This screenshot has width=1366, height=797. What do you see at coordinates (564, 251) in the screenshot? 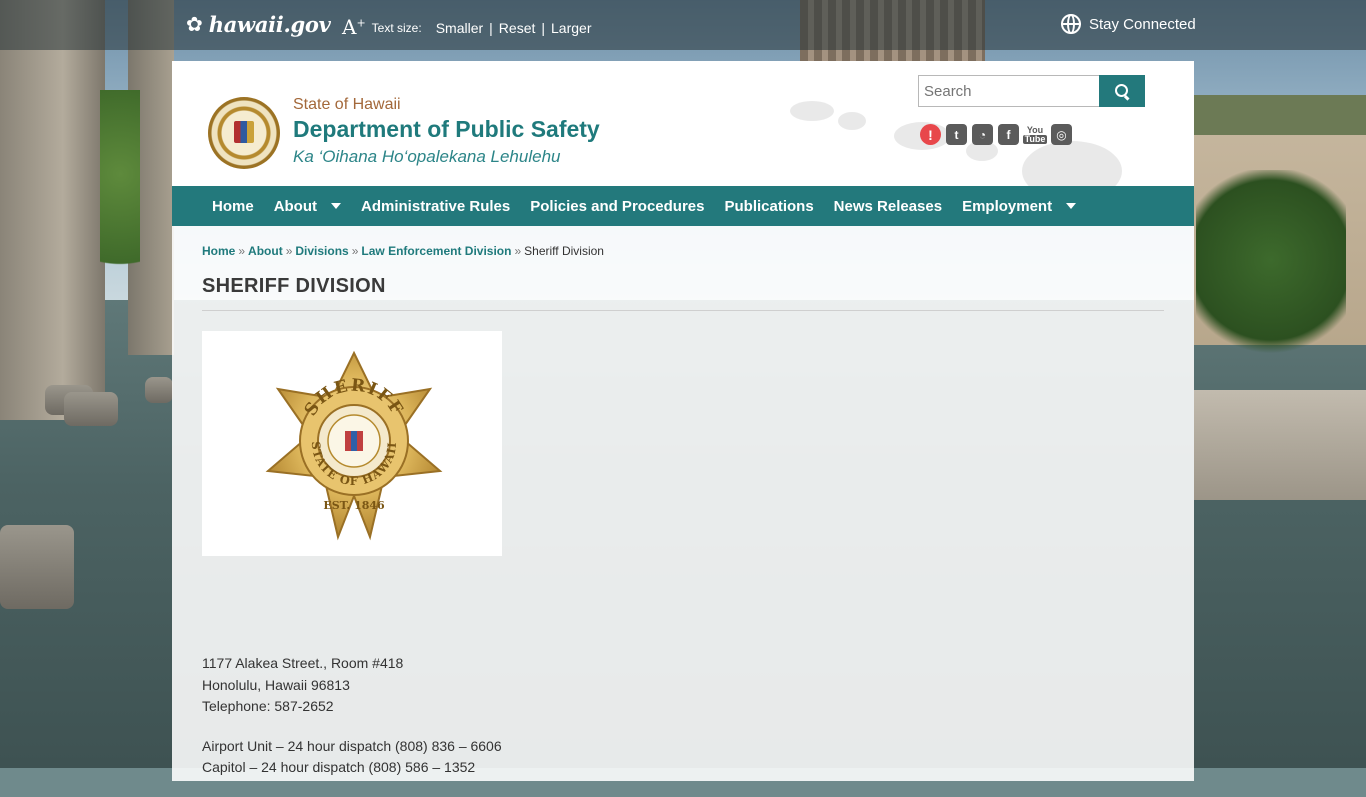
I see `breadcrumb-current: Sheriff Division` at bounding box center [564, 251].